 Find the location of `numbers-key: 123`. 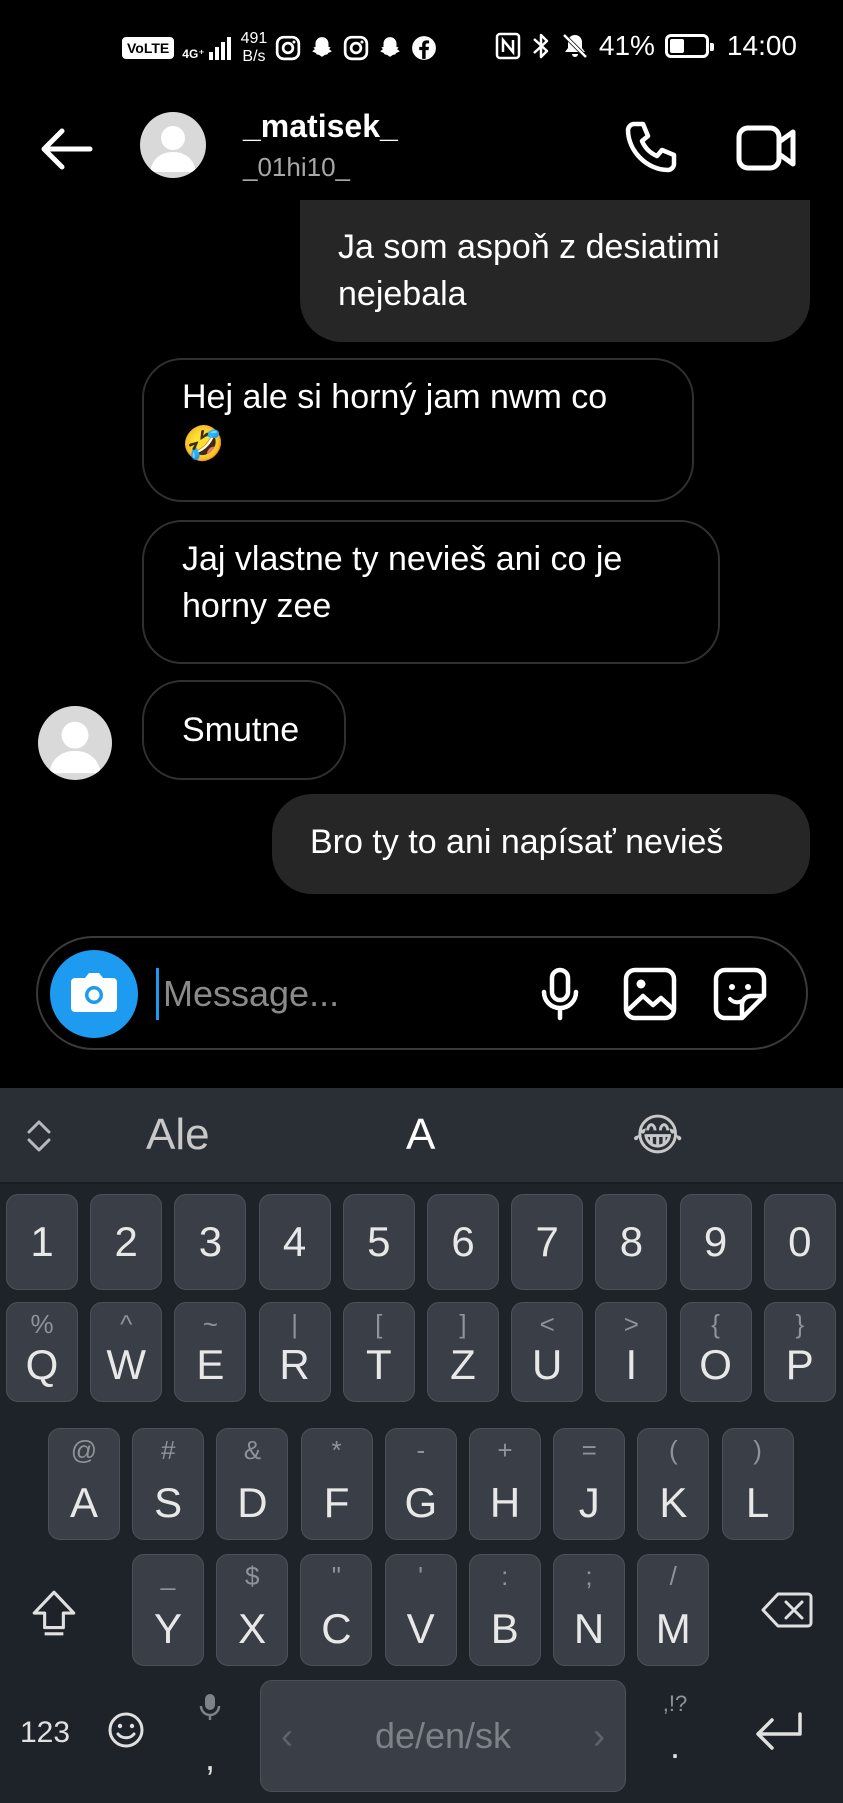

numbers-key: 123 is located at coordinates (45, 1733).